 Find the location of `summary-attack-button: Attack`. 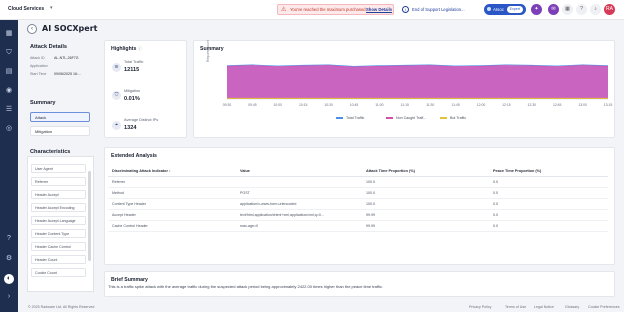

summary-attack-button: Attack is located at coordinates (60, 117).